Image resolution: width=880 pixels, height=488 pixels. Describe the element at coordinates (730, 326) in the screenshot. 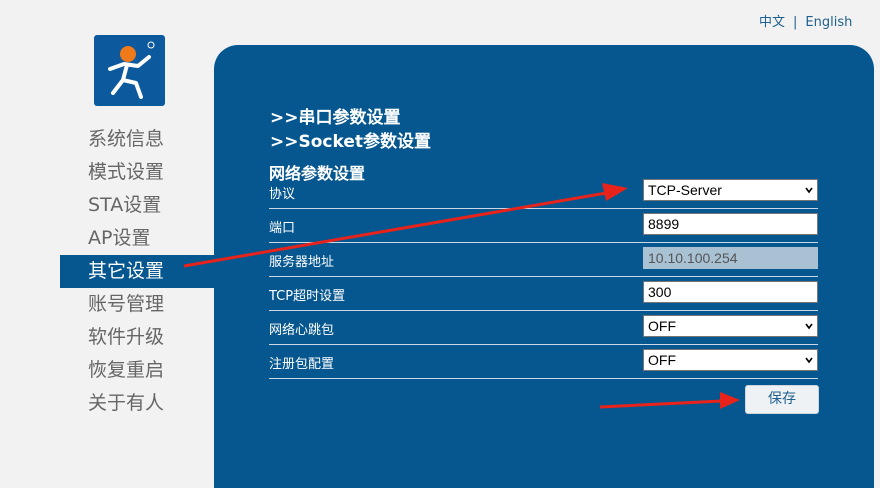

I see `heartbeat-select: OFF` at that location.